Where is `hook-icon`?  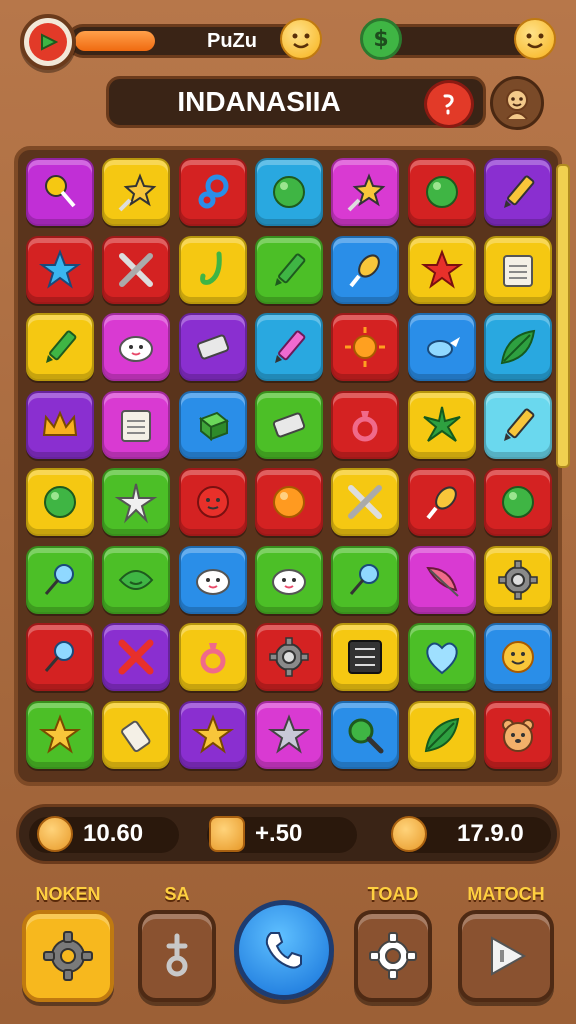
hook-icon is located at coordinates (210, 268).